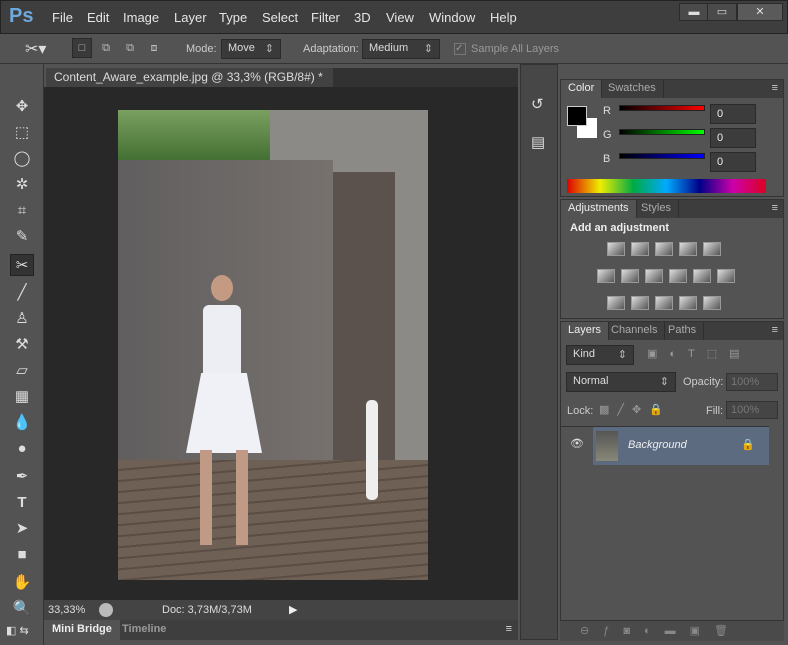 This screenshot has width=788, height=645. Describe the element at coordinates (577, 116) in the screenshot. I see `foreground-color-swatch` at that location.